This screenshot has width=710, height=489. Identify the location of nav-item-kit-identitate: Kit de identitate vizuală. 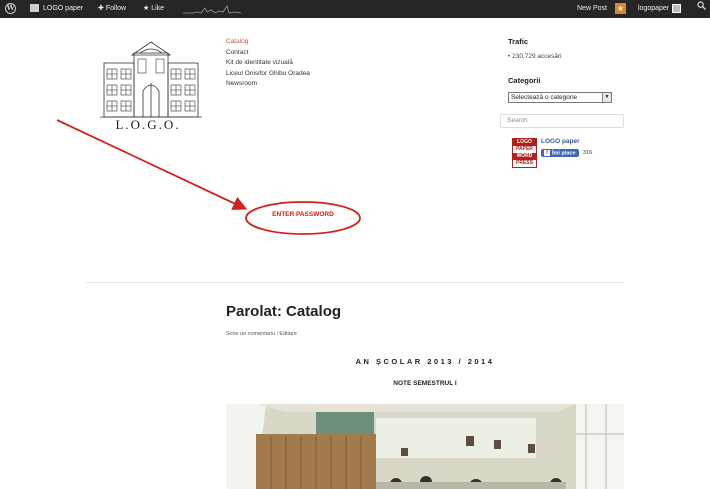
(268, 63).